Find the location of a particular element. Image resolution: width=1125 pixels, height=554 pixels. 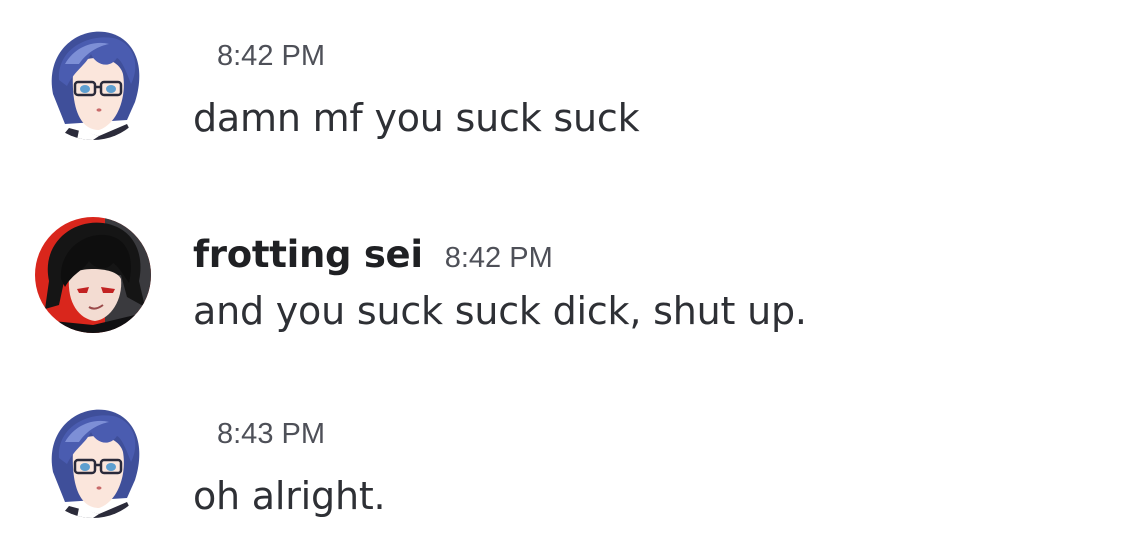

message-timestamp: 8:43 PM is located at coordinates (271, 434).